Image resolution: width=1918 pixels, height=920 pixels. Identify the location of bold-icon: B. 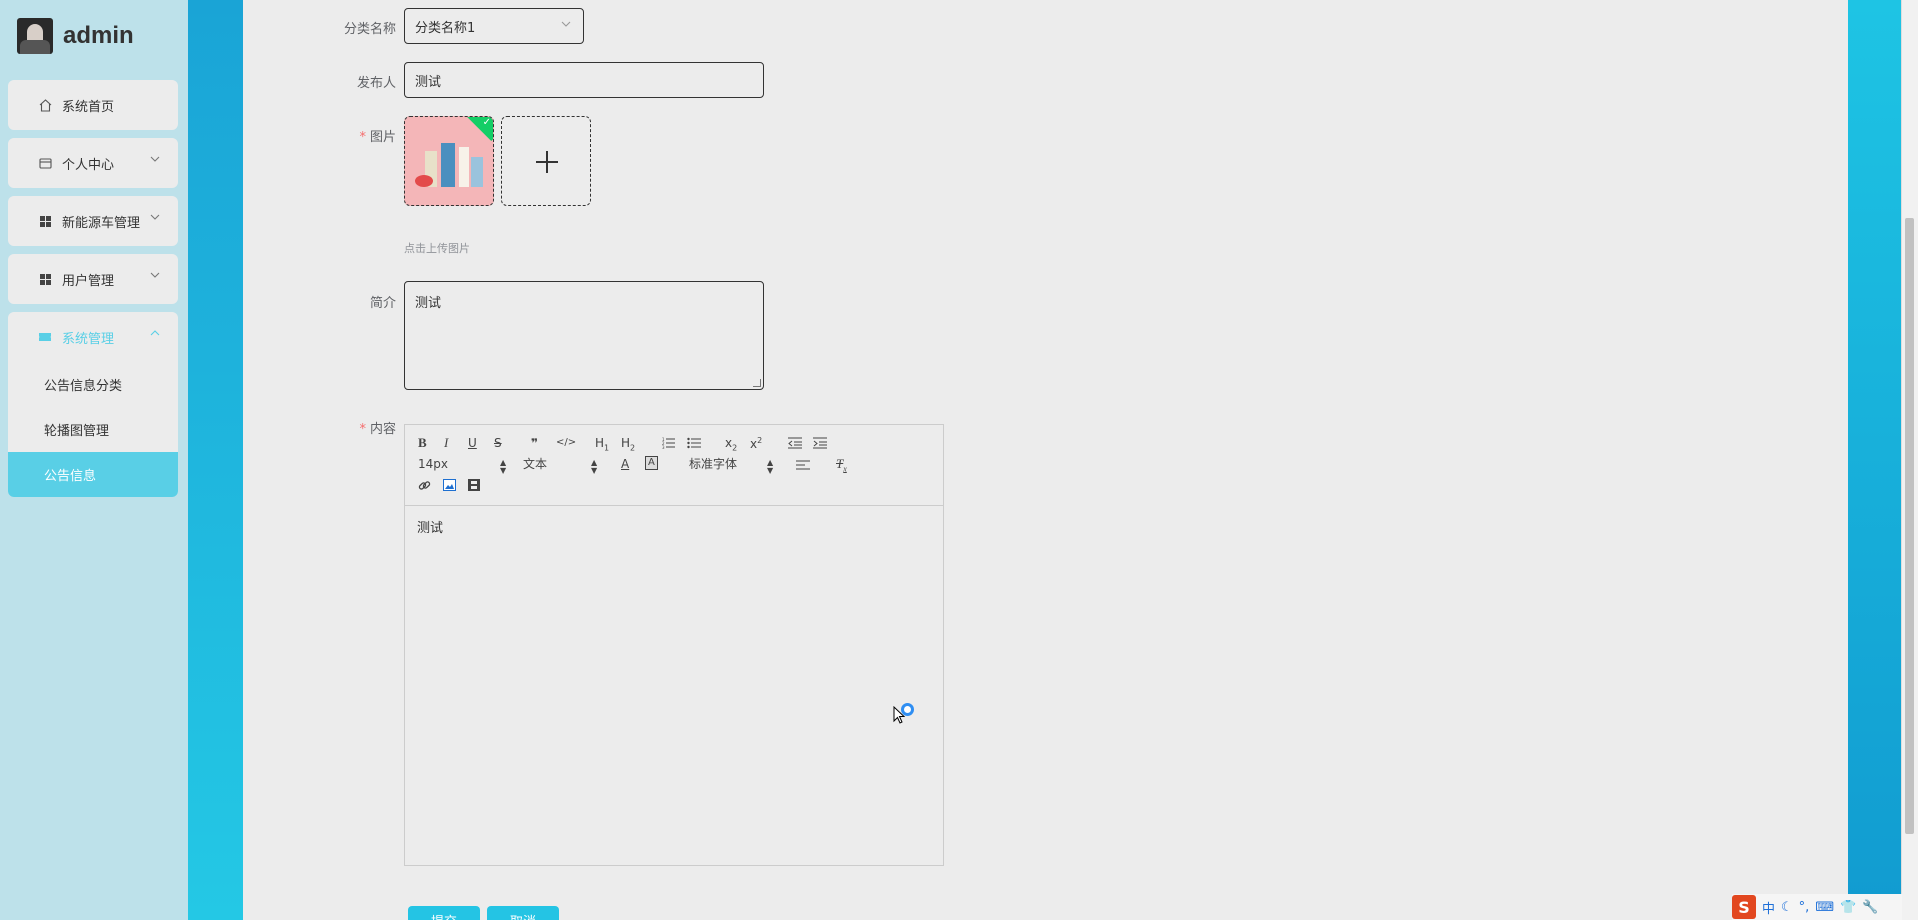
(422, 443).